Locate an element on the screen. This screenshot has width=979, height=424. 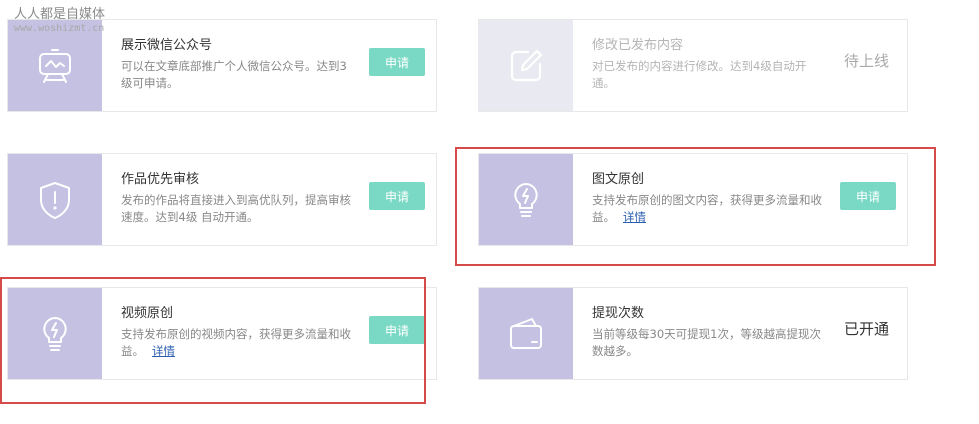
card-title: 提现次数 is located at coordinates (618, 313).